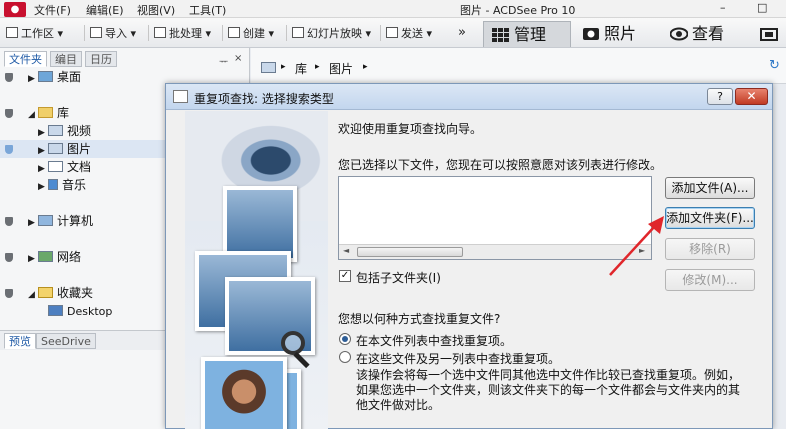 The width and height of the screenshot is (786, 429). I want to click on breadcrumb: ▸ 库 ▸ 图片 ▸ ↻, so click(518, 66).